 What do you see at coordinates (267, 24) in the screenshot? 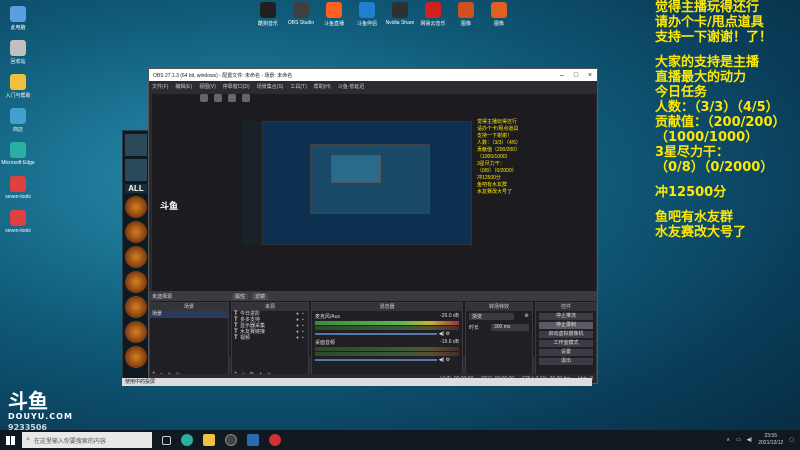
I see `desktop-icon-label: 酷狗音乐` at bounding box center [267, 24].